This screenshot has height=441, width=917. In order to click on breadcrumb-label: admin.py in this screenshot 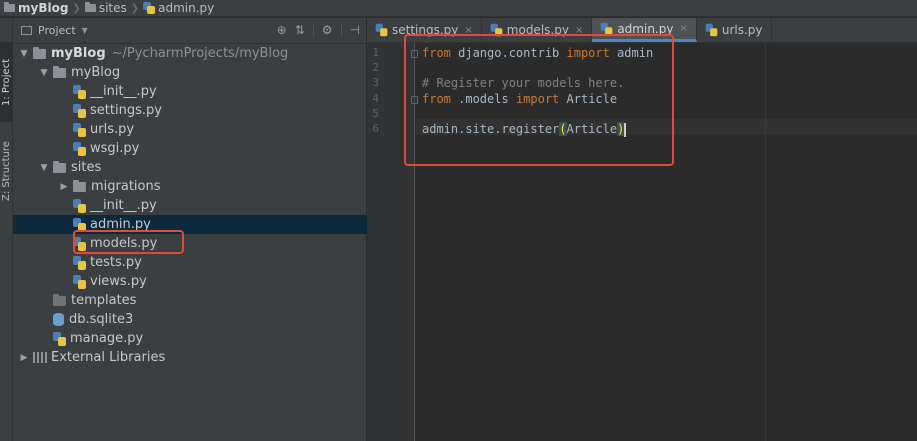, I will do `click(186, 8)`.